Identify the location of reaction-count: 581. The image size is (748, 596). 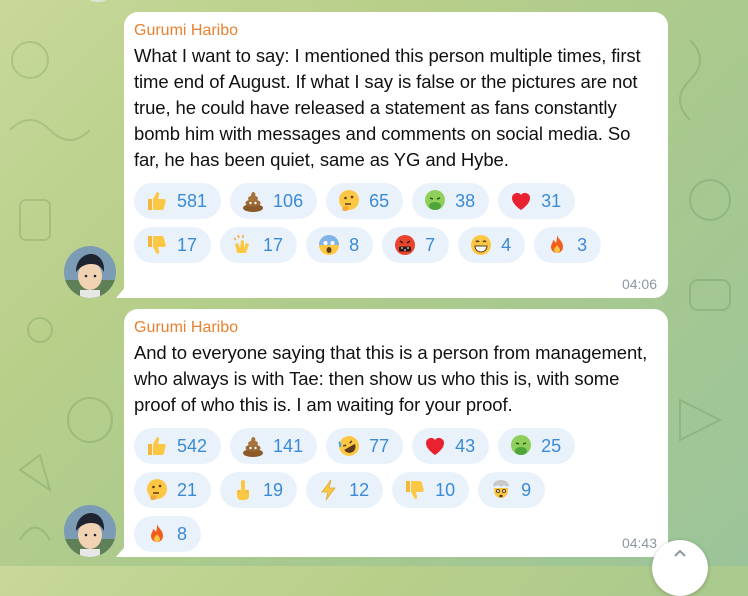
(192, 200).